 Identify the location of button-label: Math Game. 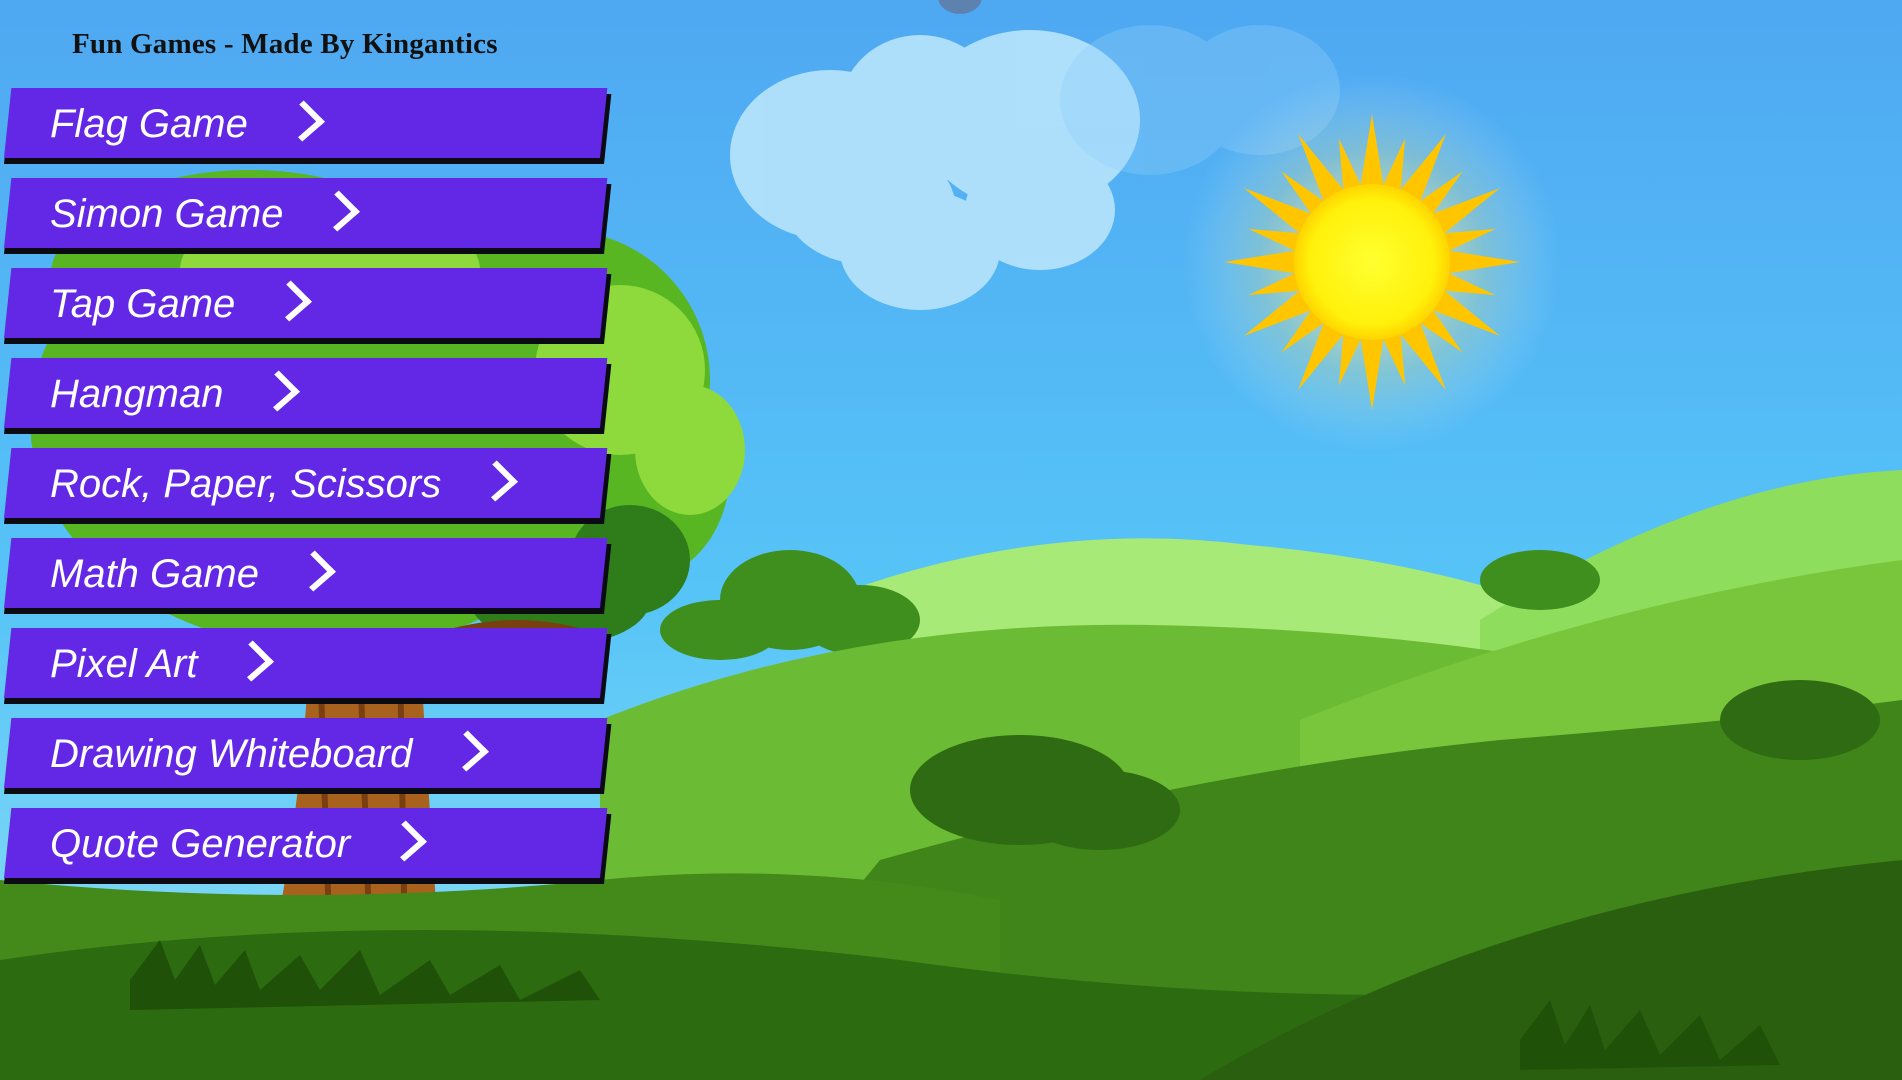
(154, 574).